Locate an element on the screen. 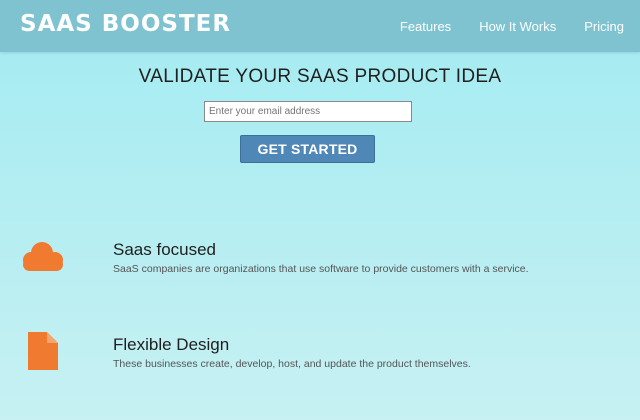  nav-link-features: Features is located at coordinates (425, 26).